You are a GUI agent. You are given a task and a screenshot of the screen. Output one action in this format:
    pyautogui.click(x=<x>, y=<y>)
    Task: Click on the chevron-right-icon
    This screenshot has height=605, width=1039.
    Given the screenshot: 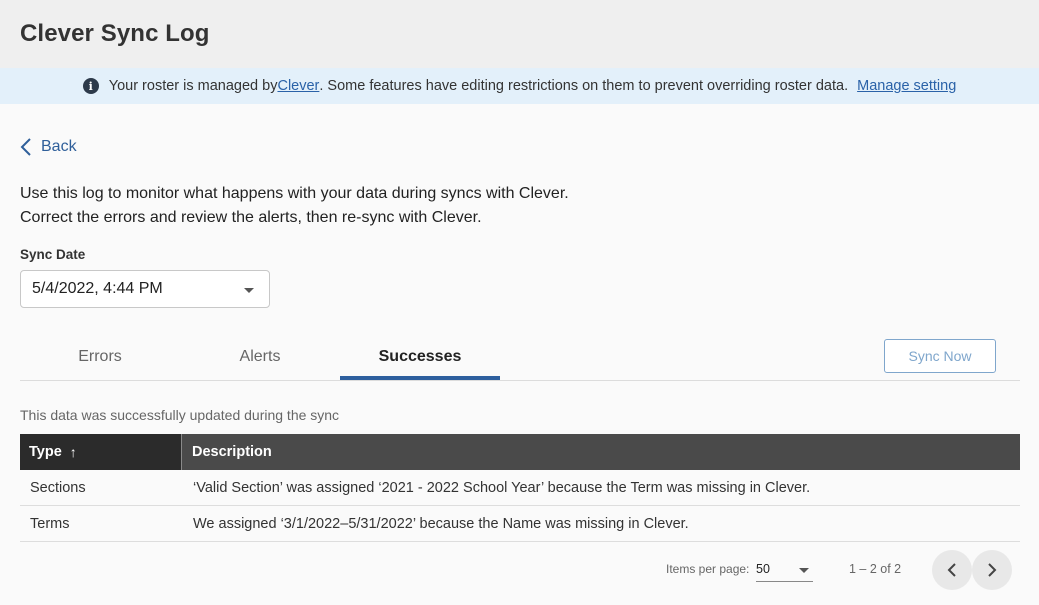 What is the action you would take?
    pyautogui.click(x=992, y=570)
    